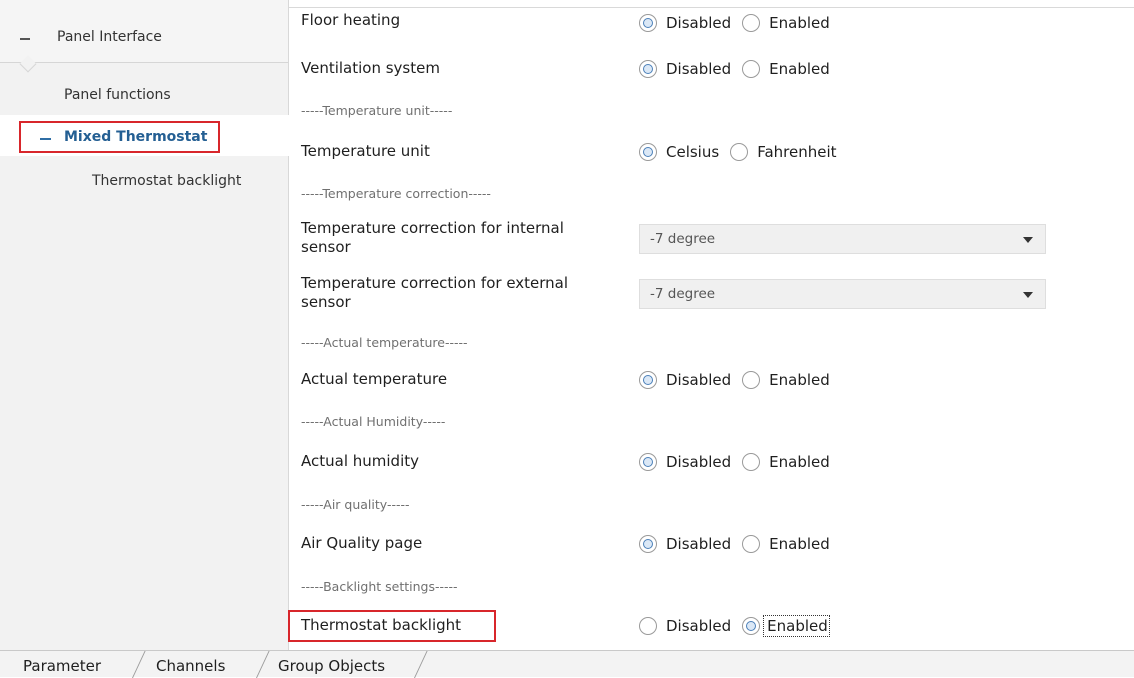  Describe the element at coordinates (136, 137) in the screenshot. I see `sidebar-item-mixed-thermostat-label: Mixed Thermostat` at that location.